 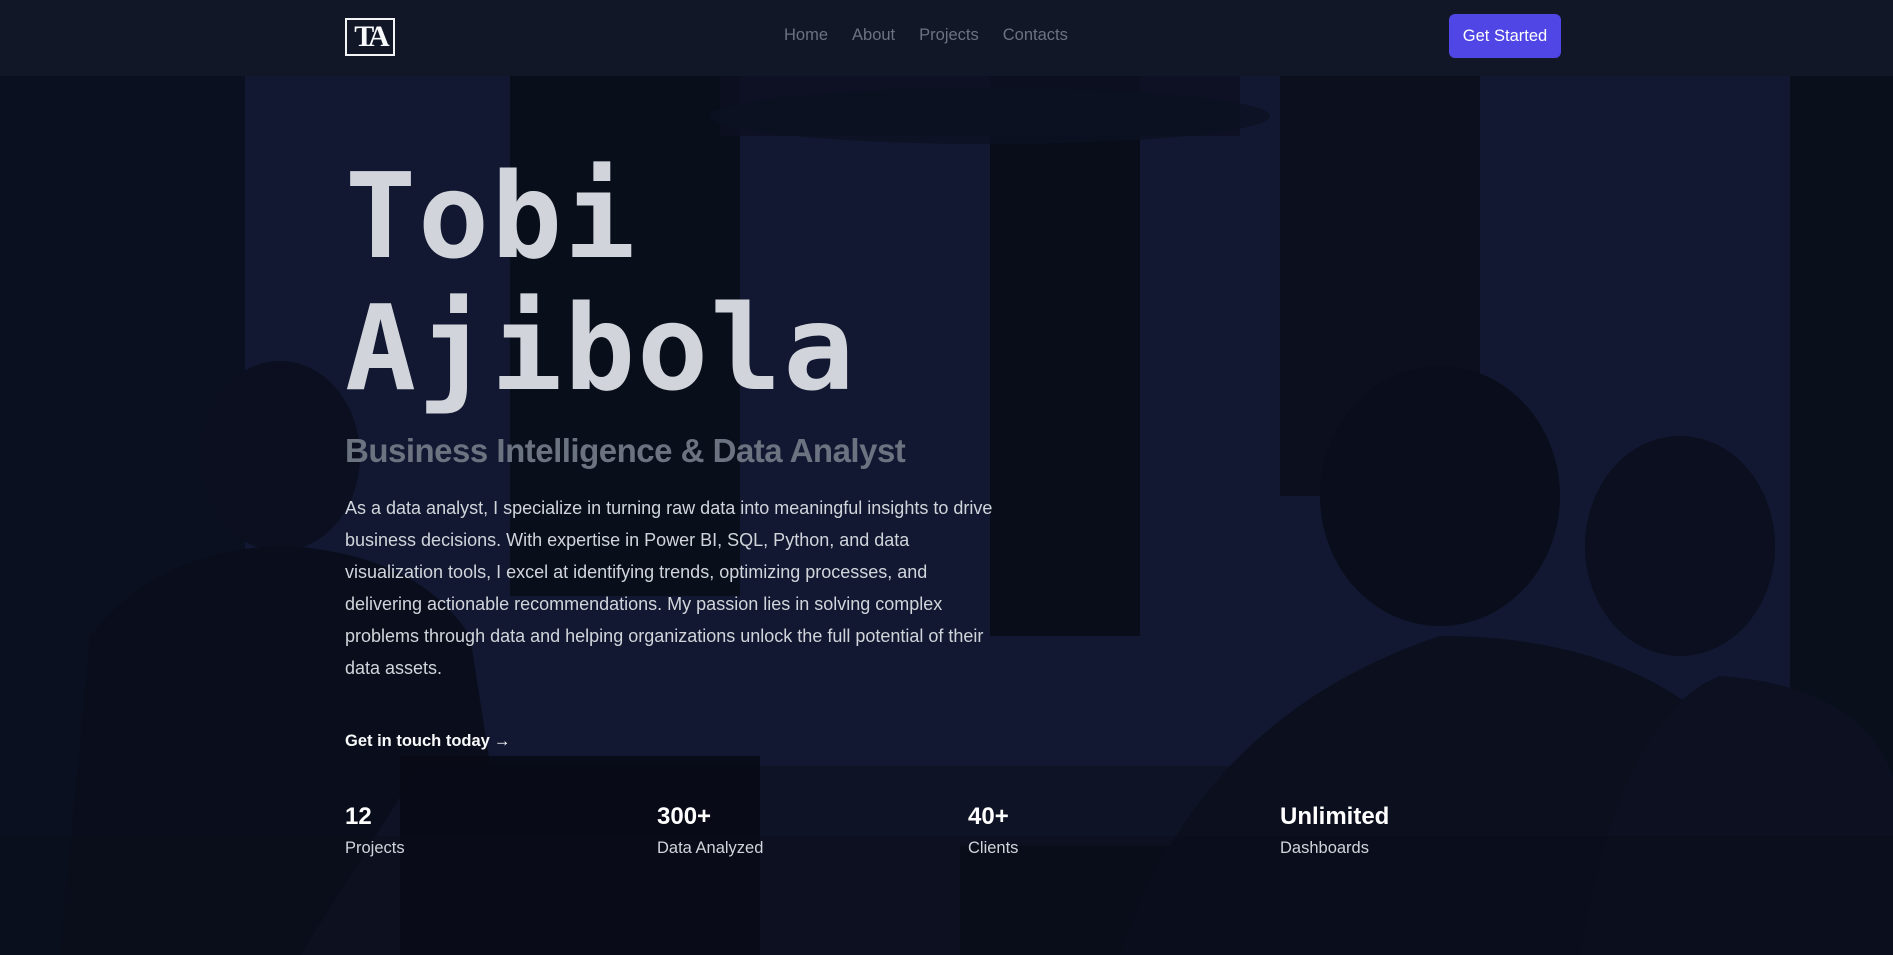 I want to click on main-nav: Home About Projects Contacts, so click(x=926, y=35).